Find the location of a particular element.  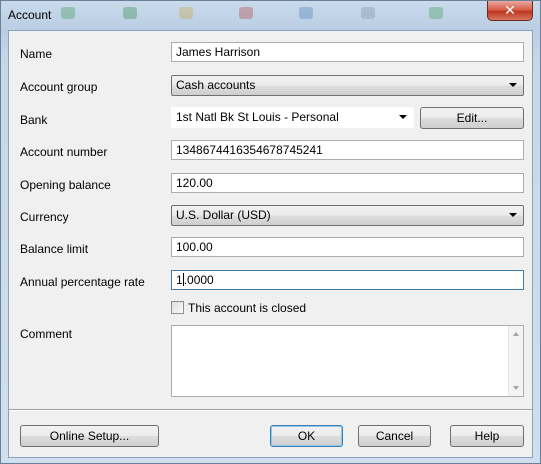

account-number-field: 13486744163546787​45241 is located at coordinates (347, 150).